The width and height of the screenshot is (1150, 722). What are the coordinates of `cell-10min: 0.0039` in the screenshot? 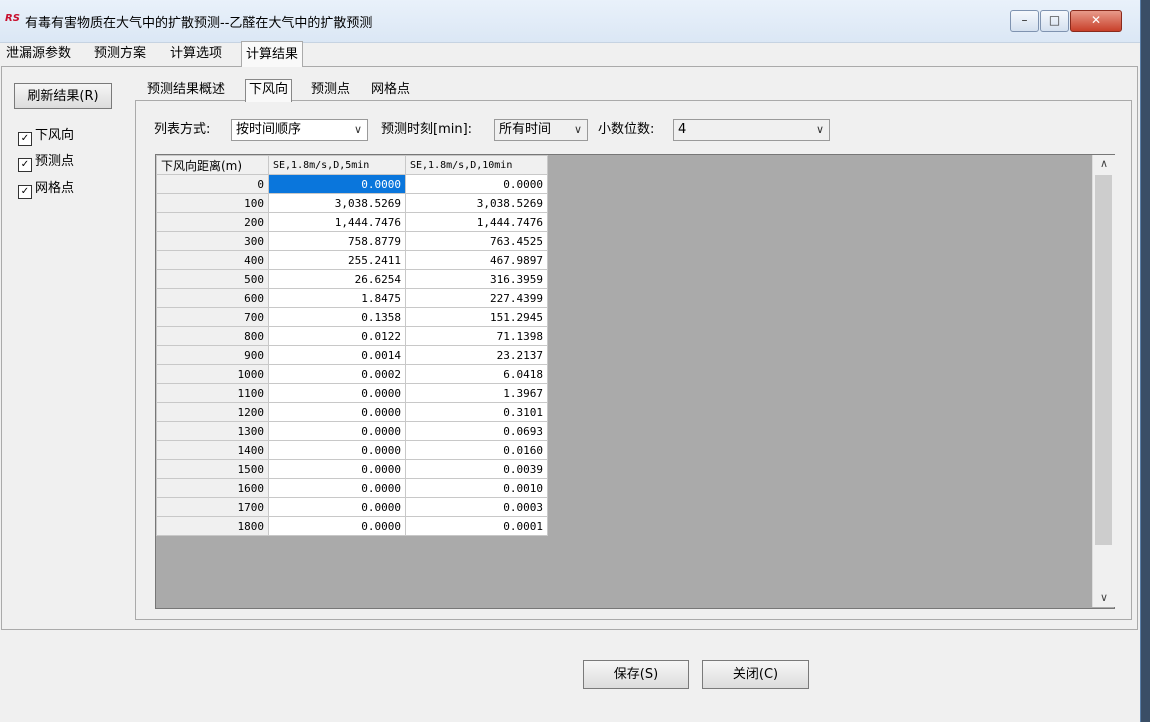 It's located at (476, 469).